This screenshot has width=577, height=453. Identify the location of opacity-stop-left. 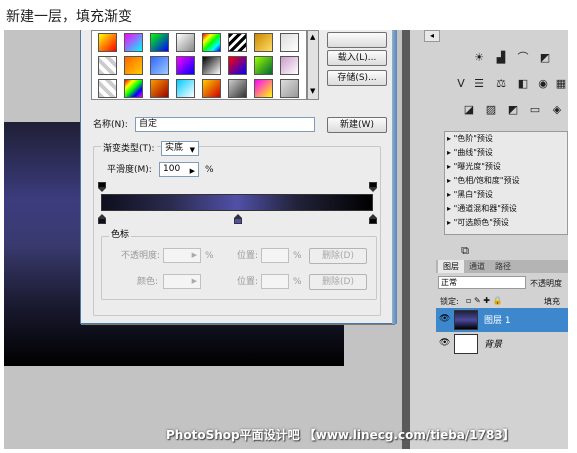
(102, 187).